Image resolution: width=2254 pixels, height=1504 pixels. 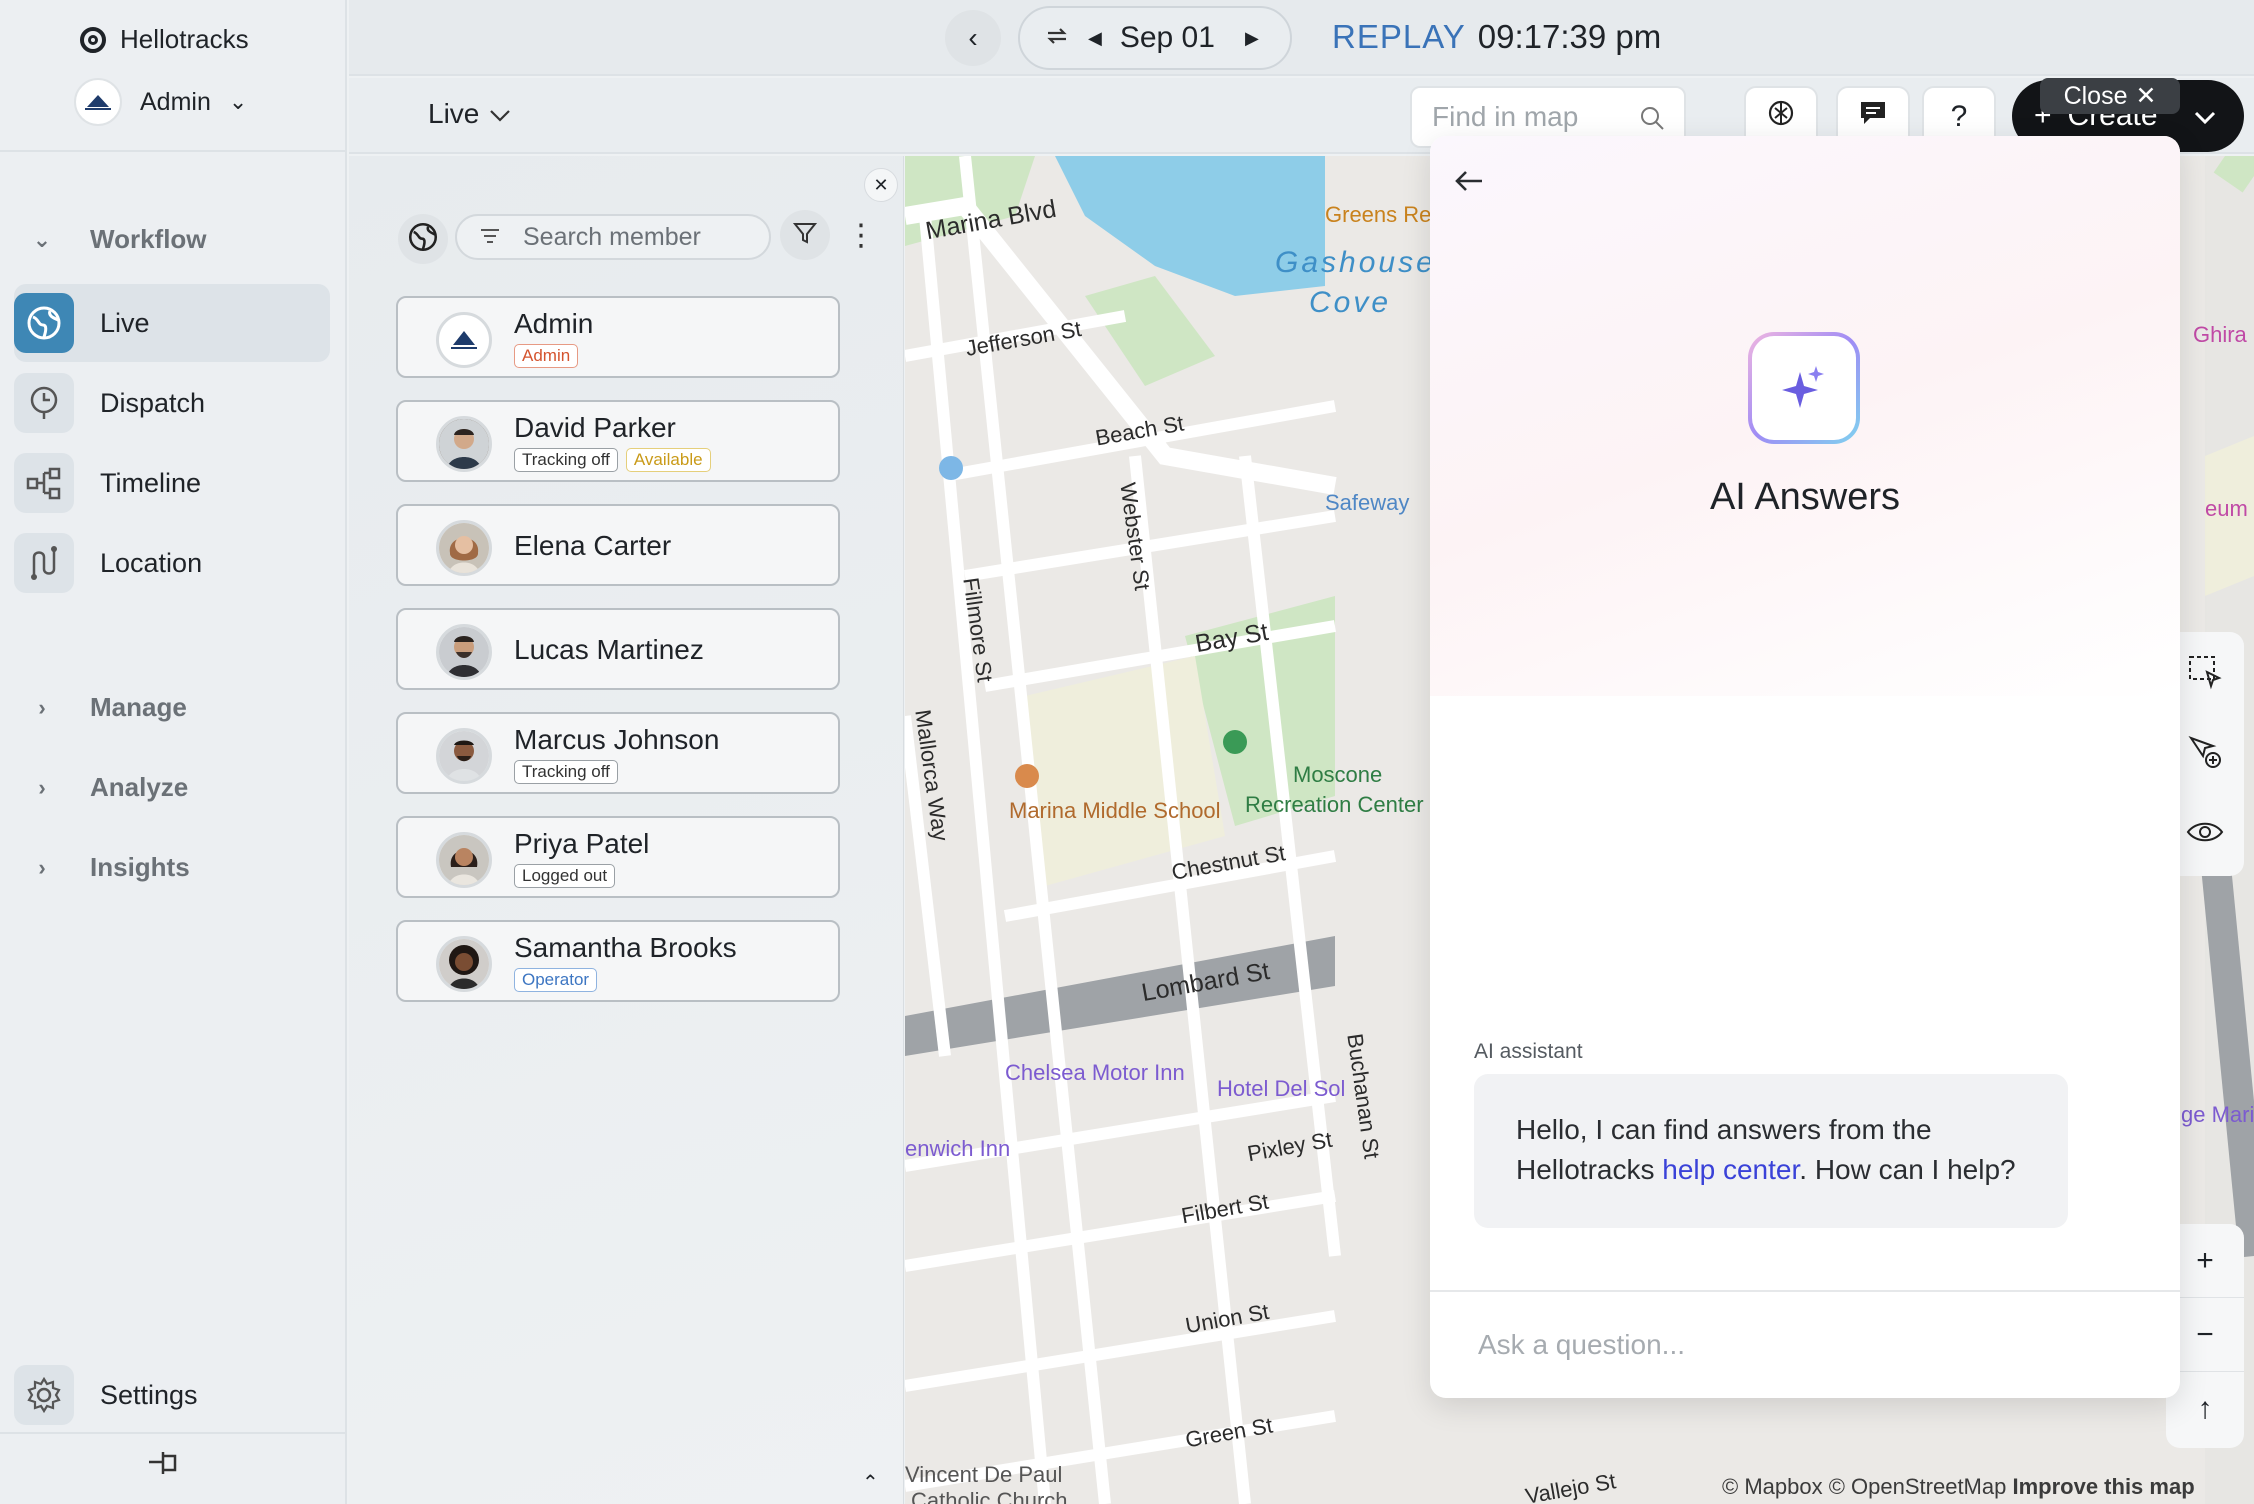 I want to click on member-badges: Admin, so click(x=546, y=356).